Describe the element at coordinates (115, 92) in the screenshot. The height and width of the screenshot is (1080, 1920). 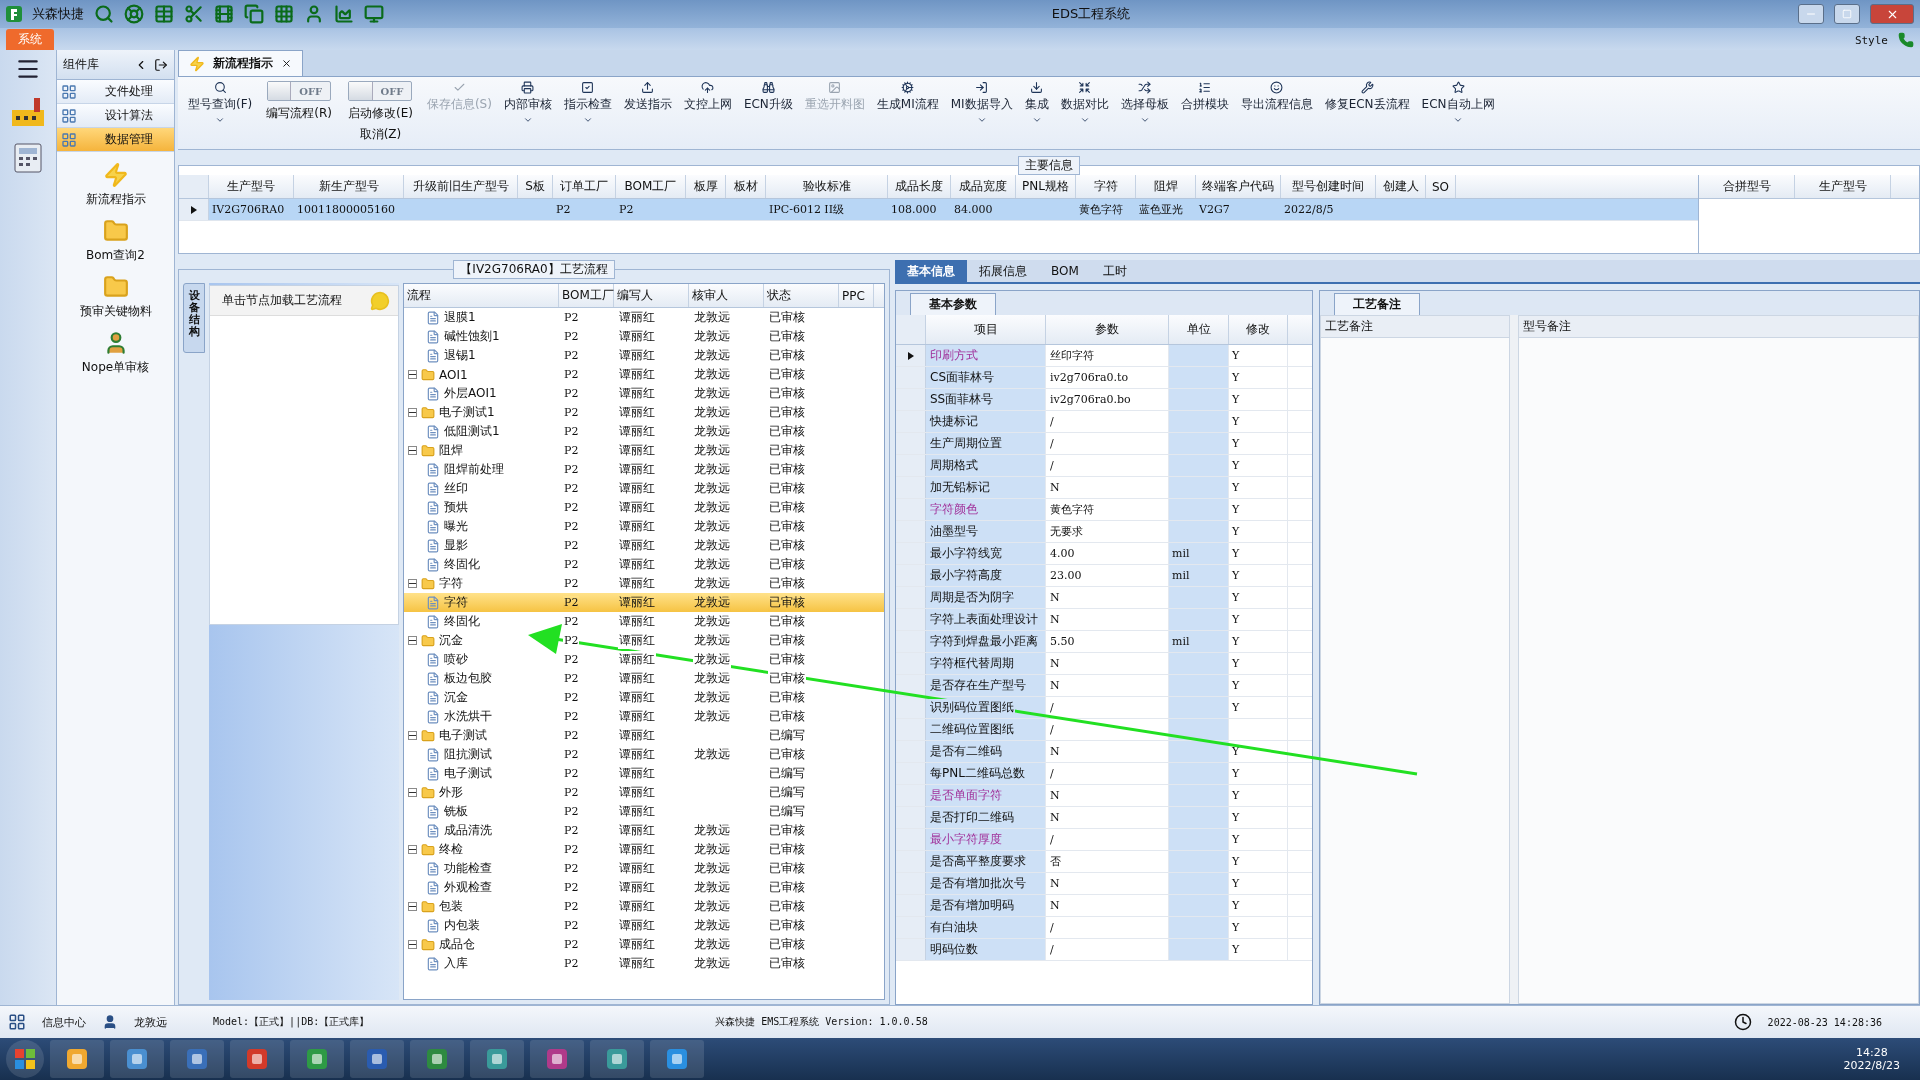
I see `component-menu-item: 文件处理` at that location.